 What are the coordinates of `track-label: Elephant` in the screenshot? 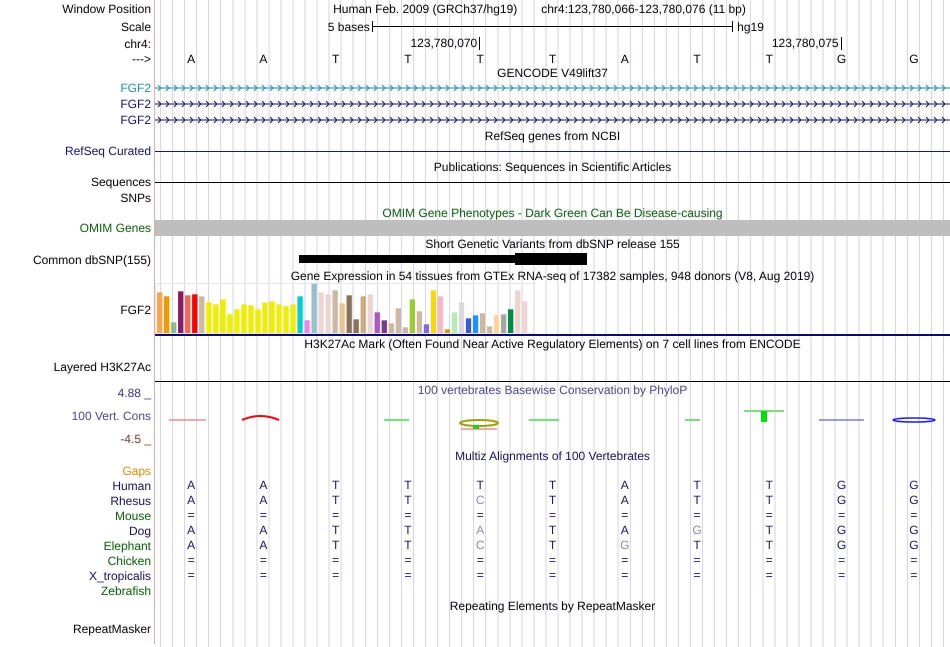 It's located at (127, 545).